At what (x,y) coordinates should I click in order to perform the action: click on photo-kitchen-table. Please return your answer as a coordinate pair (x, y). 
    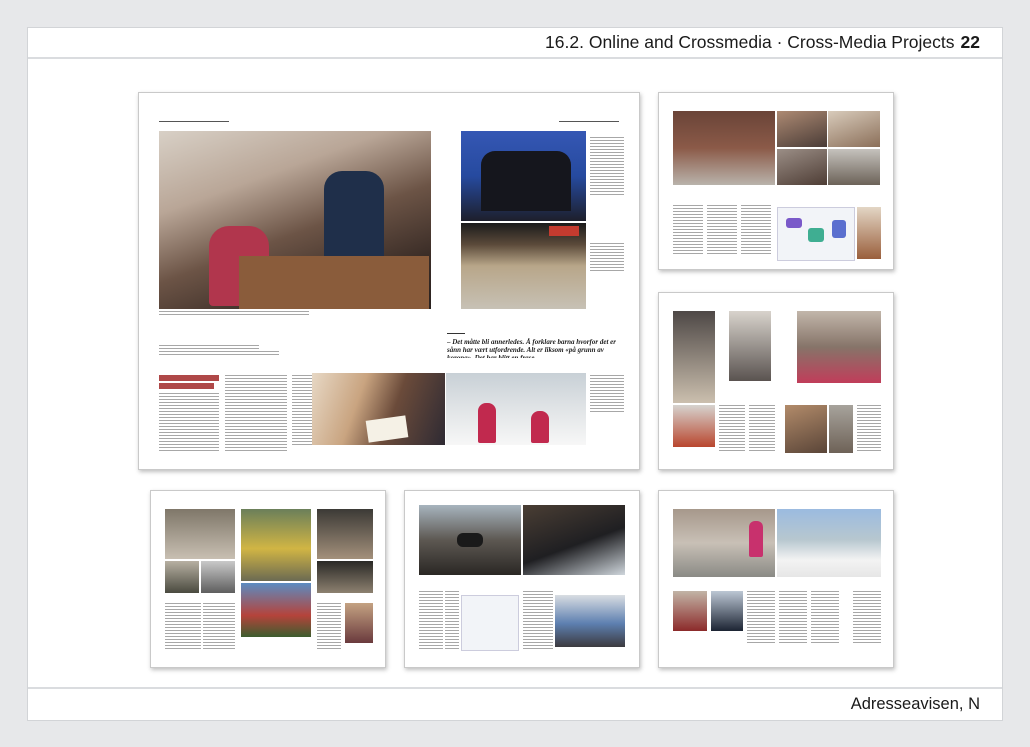
    Looking at the image, I should click on (334, 282).